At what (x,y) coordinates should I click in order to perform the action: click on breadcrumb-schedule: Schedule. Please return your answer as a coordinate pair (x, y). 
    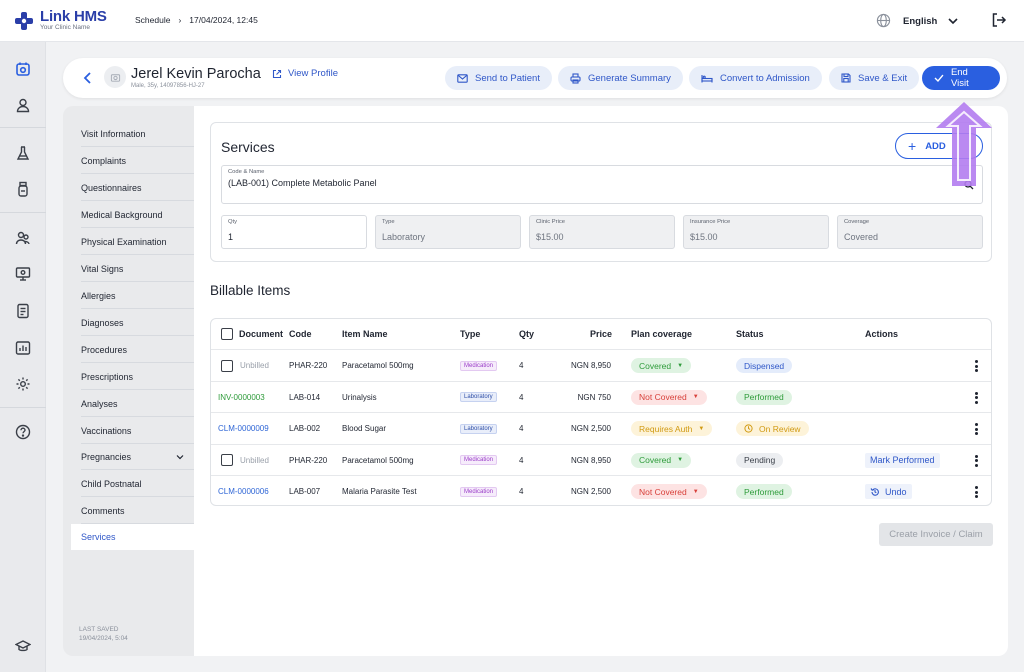
    Looking at the image, I should click on (152, 20).